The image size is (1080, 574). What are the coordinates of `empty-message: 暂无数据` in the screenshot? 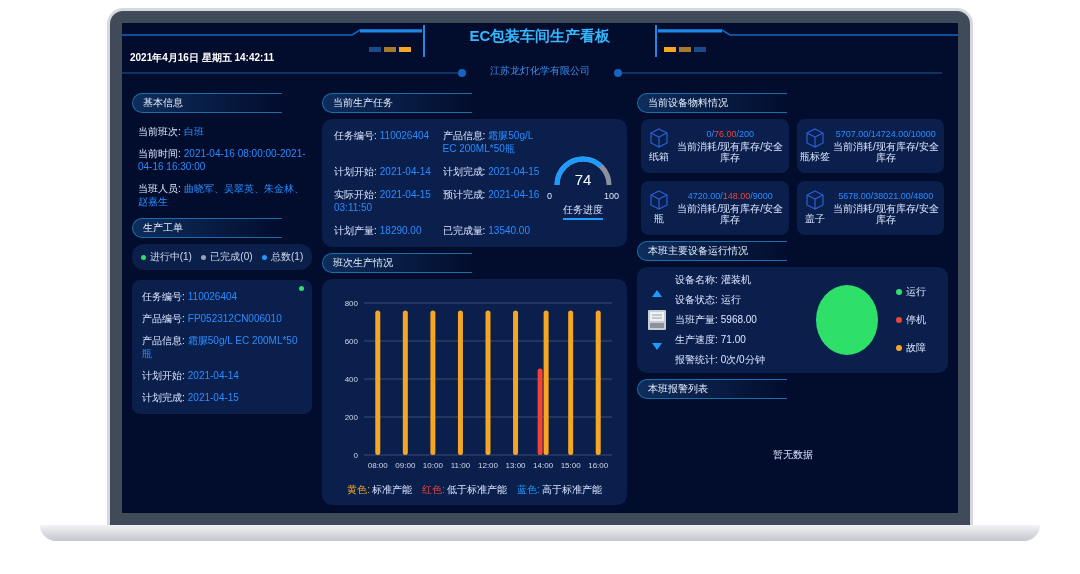 It's located at (792, 455).